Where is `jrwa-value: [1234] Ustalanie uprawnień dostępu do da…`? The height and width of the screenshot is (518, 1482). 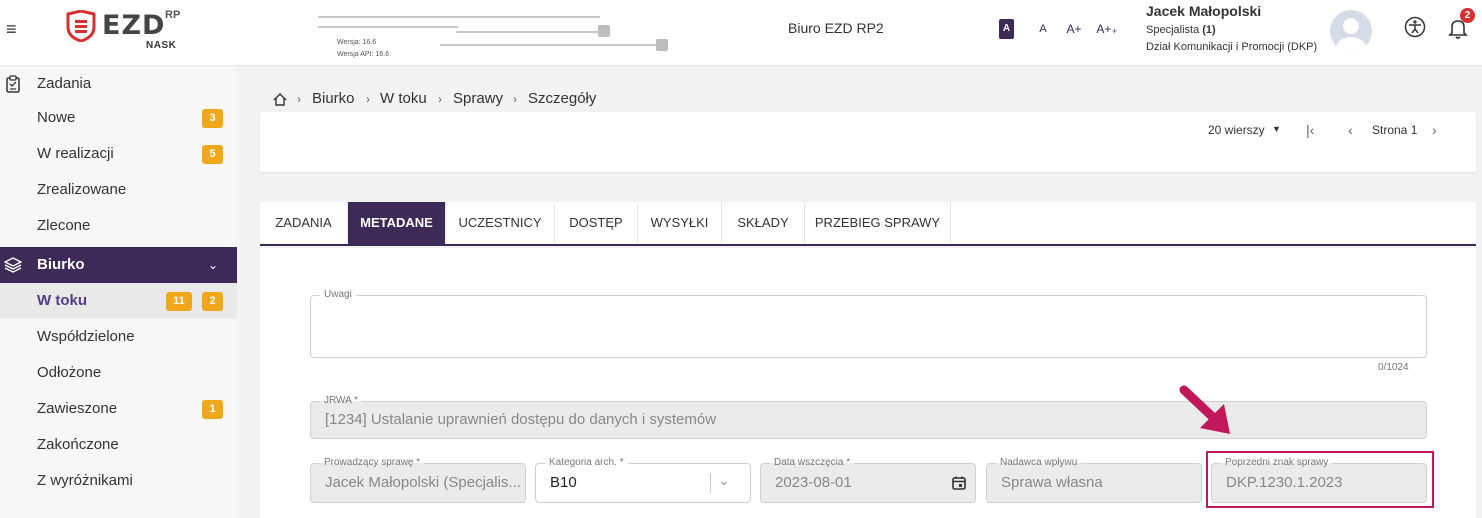
jrwa-value: [1234] Ustalanie uprawnień dostępu do da… is located at coordinates (521, 419).